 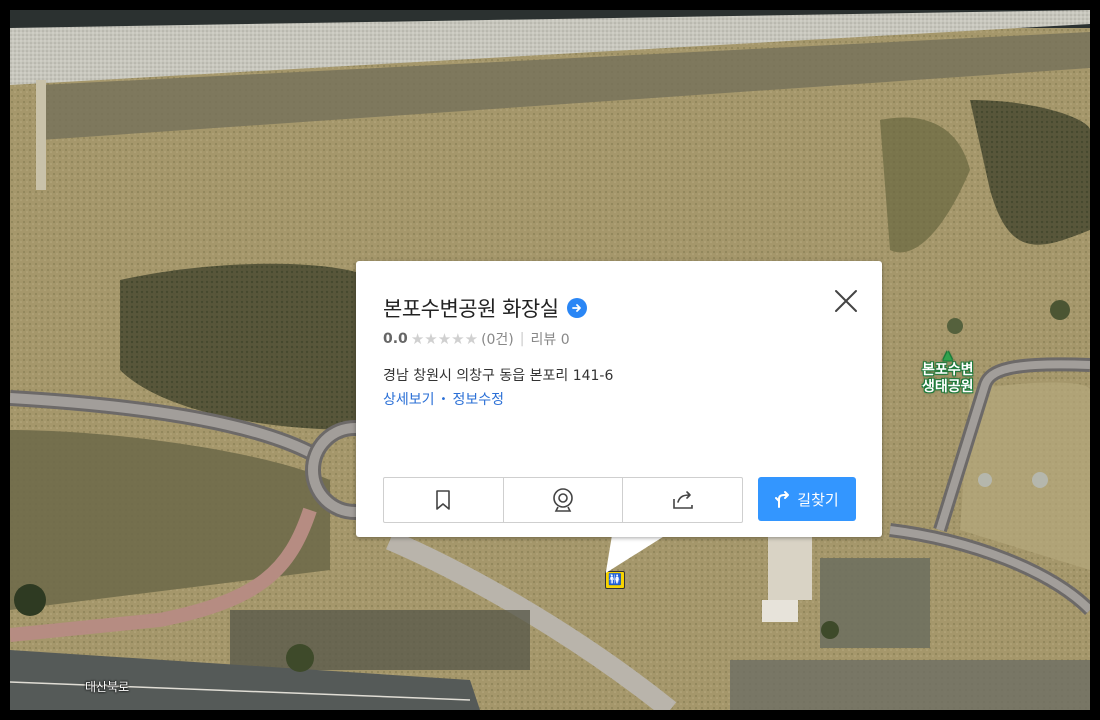 I want to click on park-label-line1: 본포수변, so click(x=948, y=370).